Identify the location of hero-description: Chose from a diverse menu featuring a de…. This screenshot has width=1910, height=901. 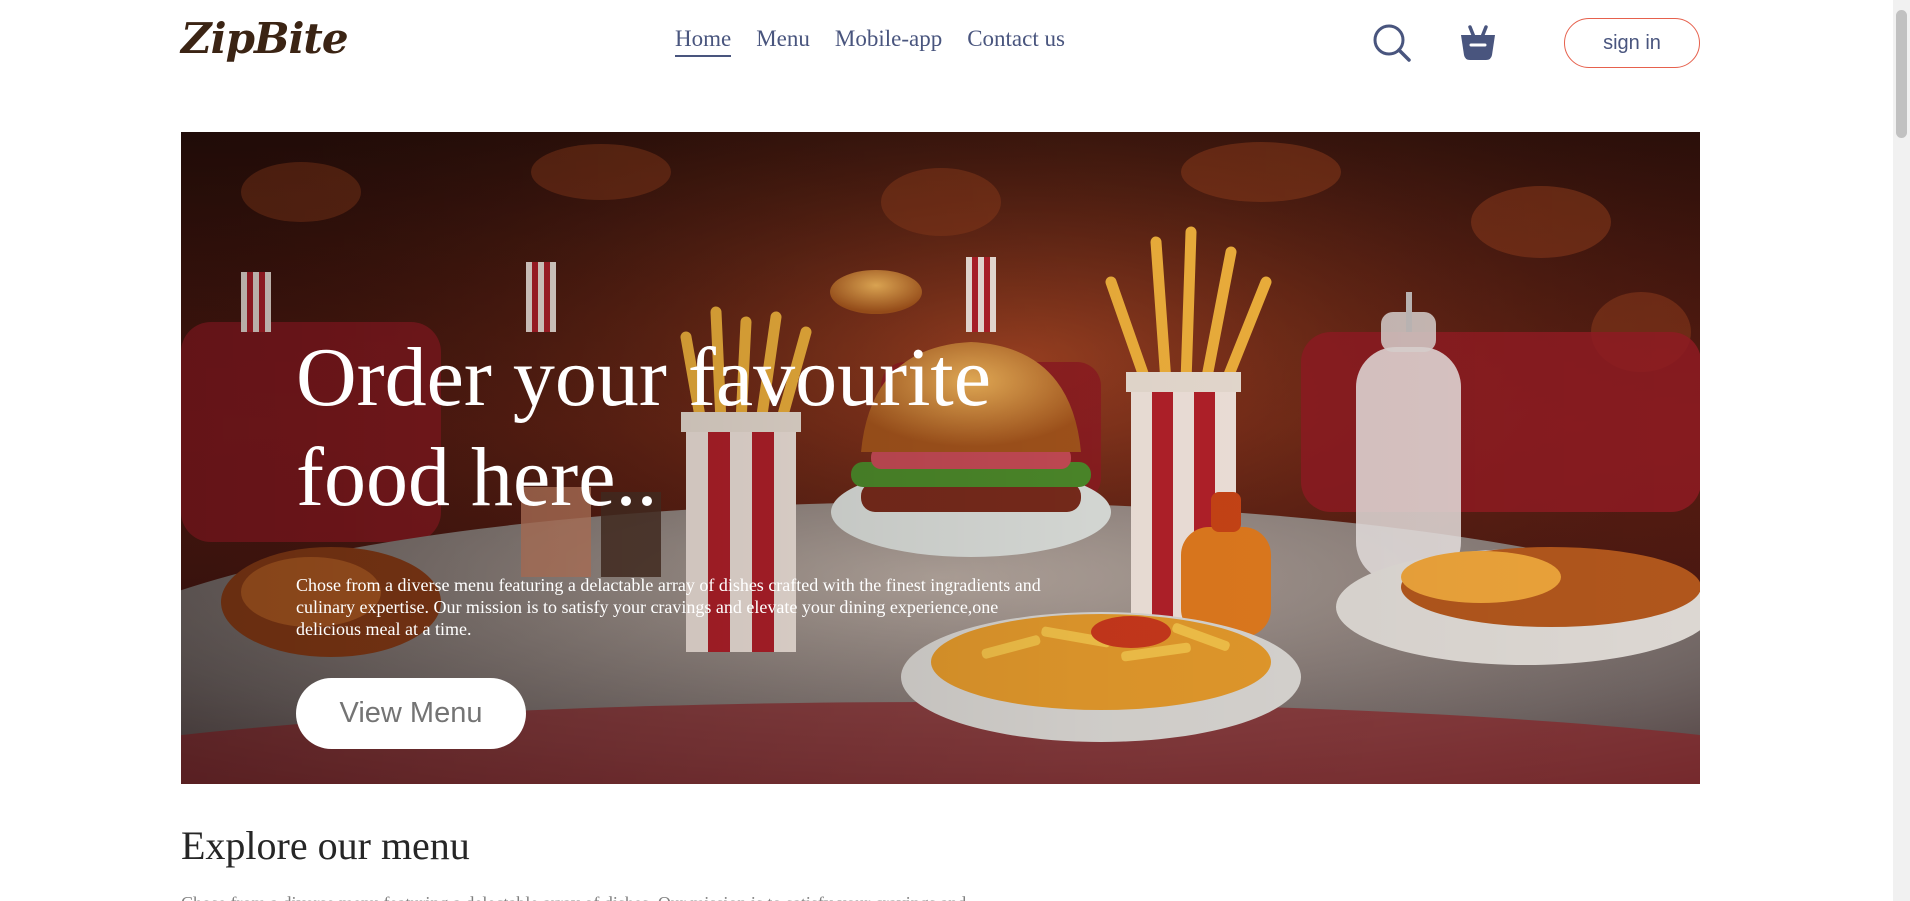
(668, 607).